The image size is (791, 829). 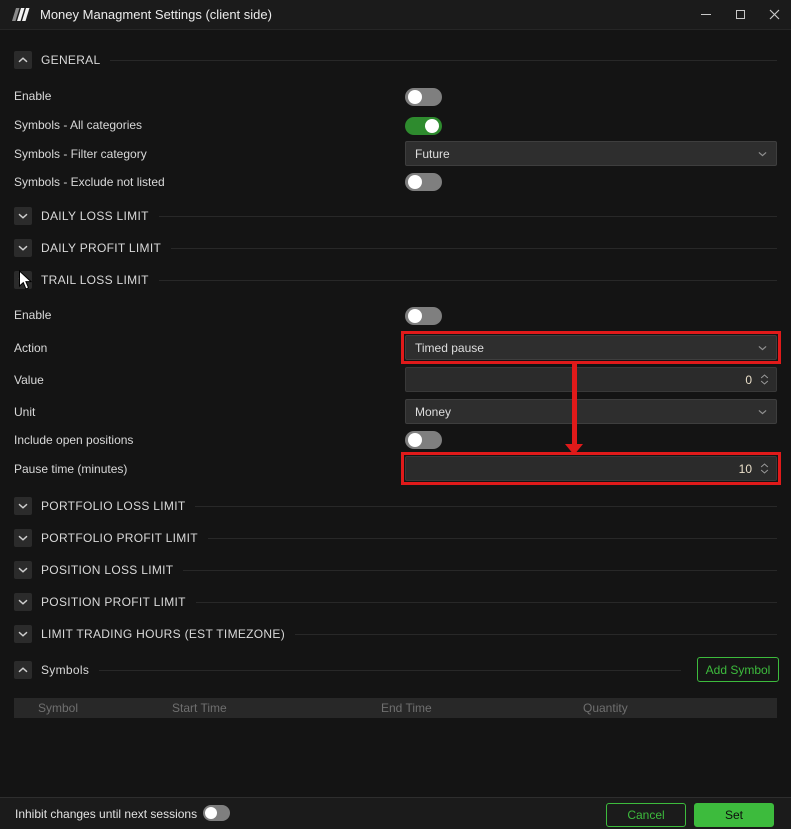 I want to click on section-label-portfolio-profit-limit: PORTFOLIO PROFIT LIMIT, so click(x=119, y=538).